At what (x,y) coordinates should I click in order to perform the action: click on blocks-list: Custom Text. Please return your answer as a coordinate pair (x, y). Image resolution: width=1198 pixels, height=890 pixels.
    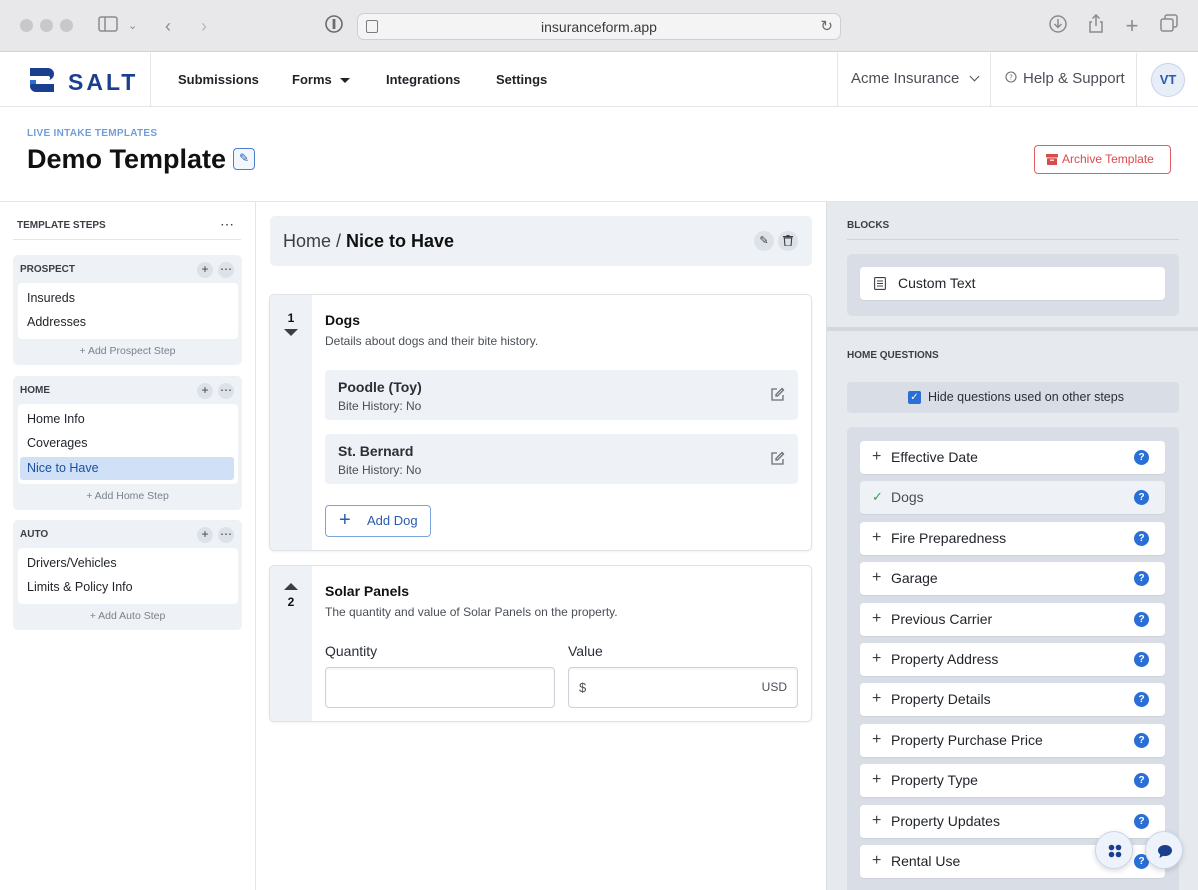
    Looking at the image, I should click on (1013, 285).